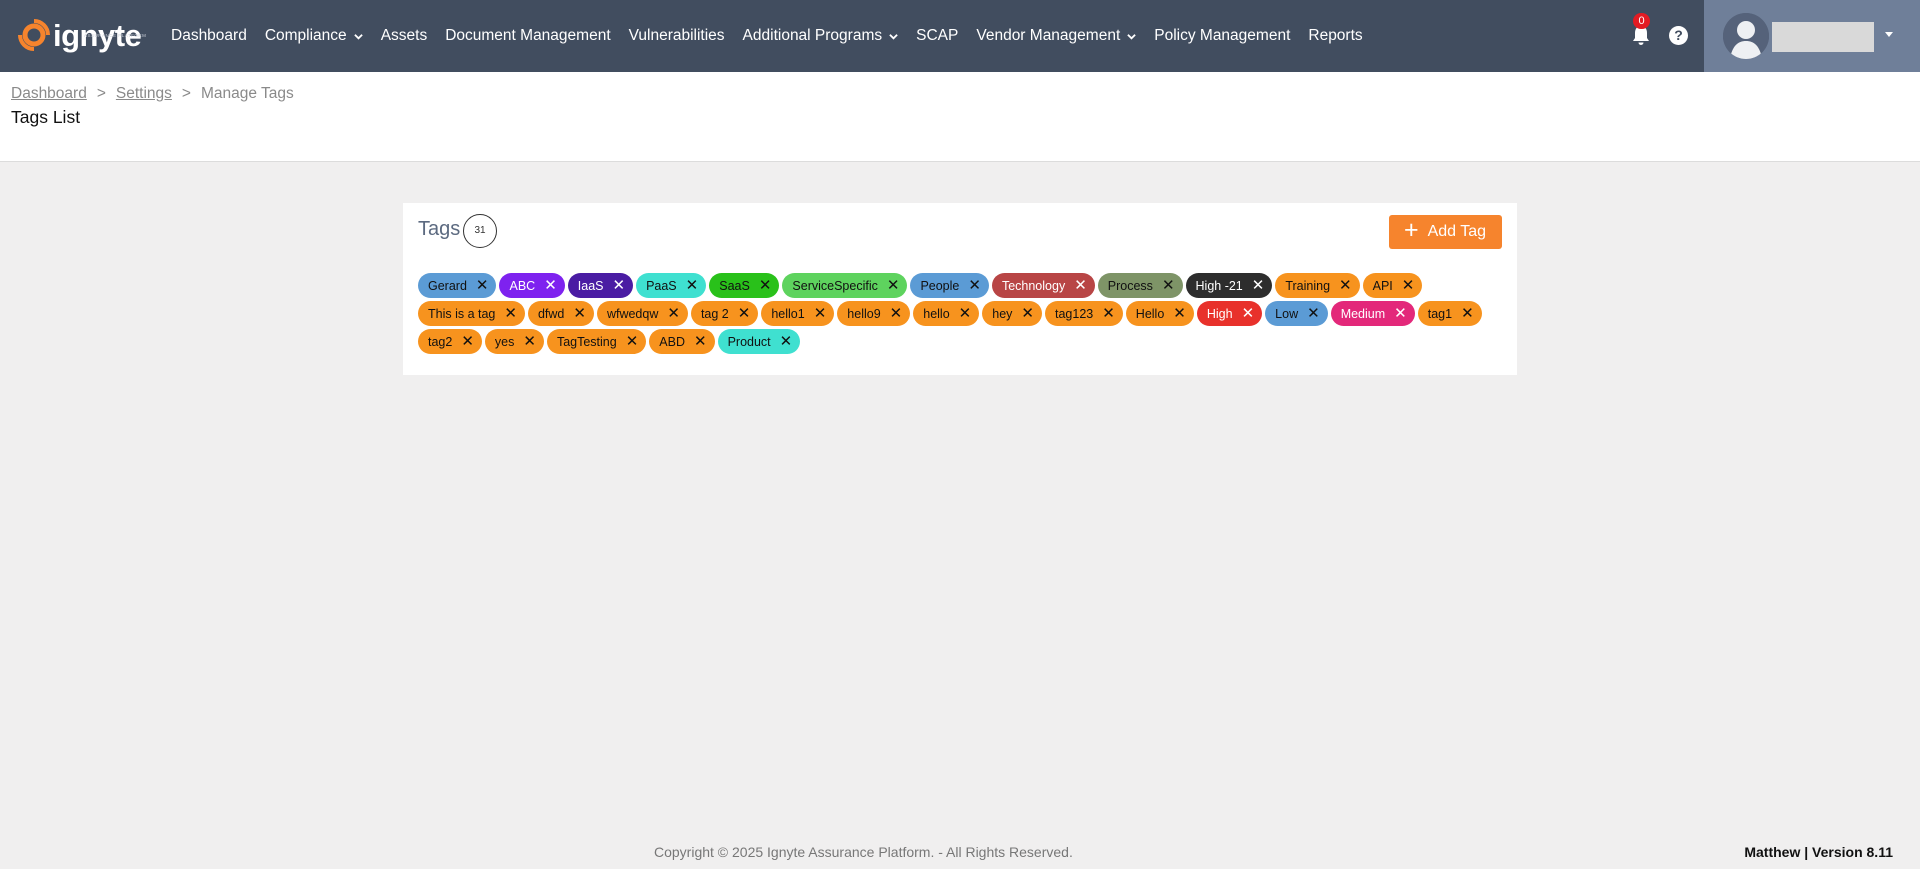 This screenshot has width=1920, height=869. Describe the element at coordinates (504, 341) in the screenshot. I see `tag-label: yes` at that location.